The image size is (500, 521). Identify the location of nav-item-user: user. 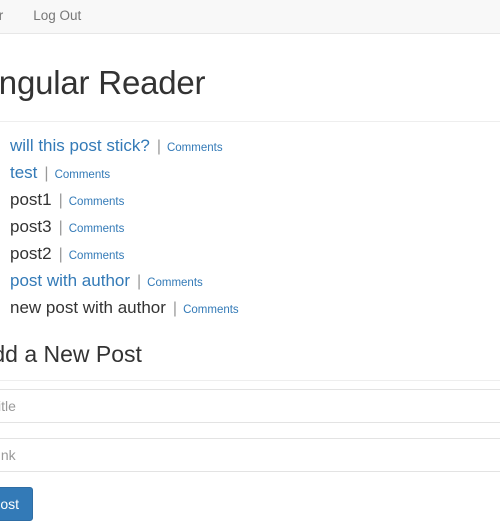
(9, 16).